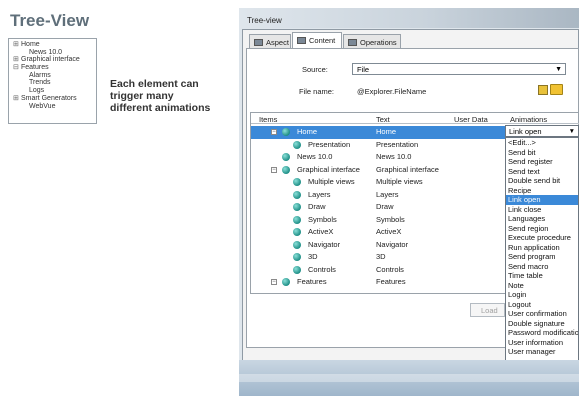 Image resolution: width=579 pixels, height=396 pixels. I want to click on mini-tree-item: Logs, so click(54, 91).